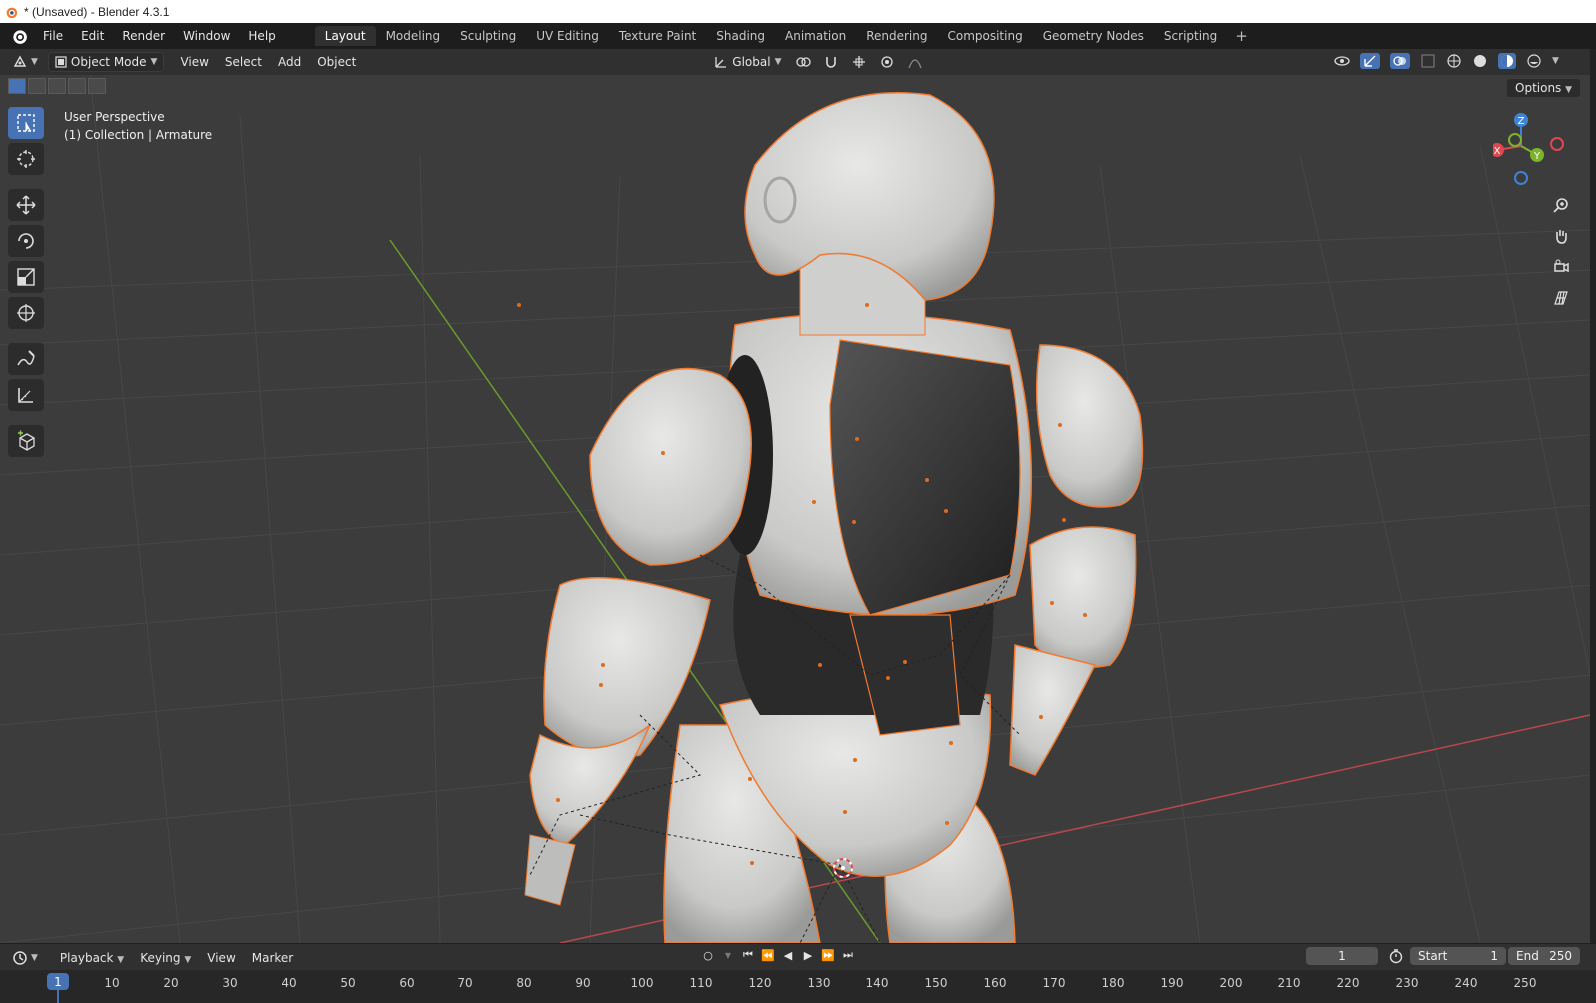 The width and height of the screenshot is (1596, 1003). Describe the element at coordinates (165, 958) in the screenshot. I see `timeline-menu-keying: Keying ▼` at that location.